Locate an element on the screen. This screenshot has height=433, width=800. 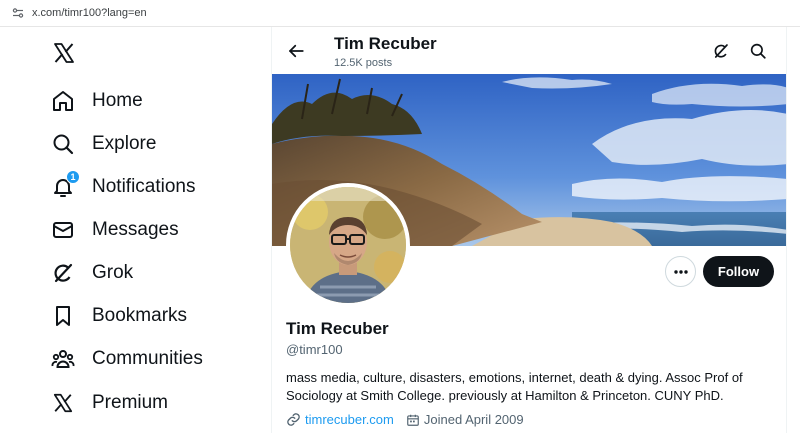
calendar-icon is located at coordinates (413, 420).